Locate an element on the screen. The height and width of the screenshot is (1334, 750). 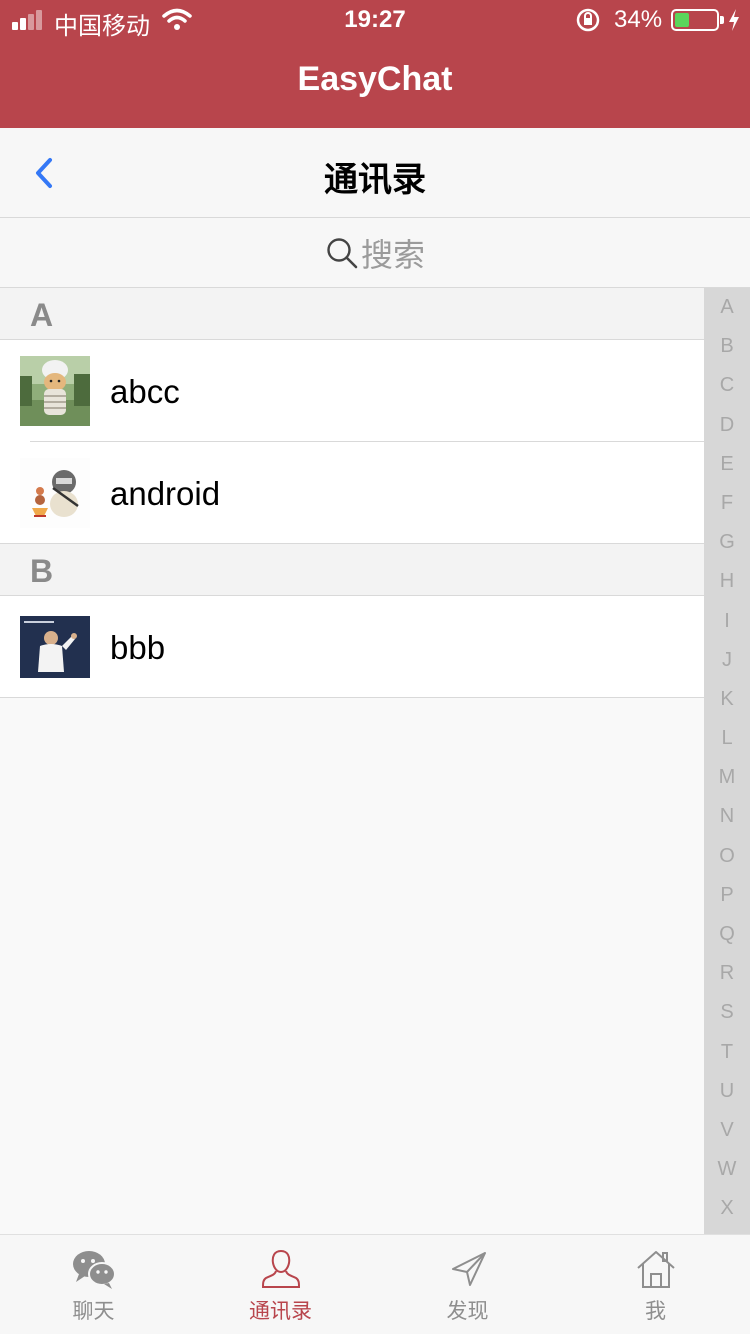
index-letter-g: G is located at coordinates (727, 542).